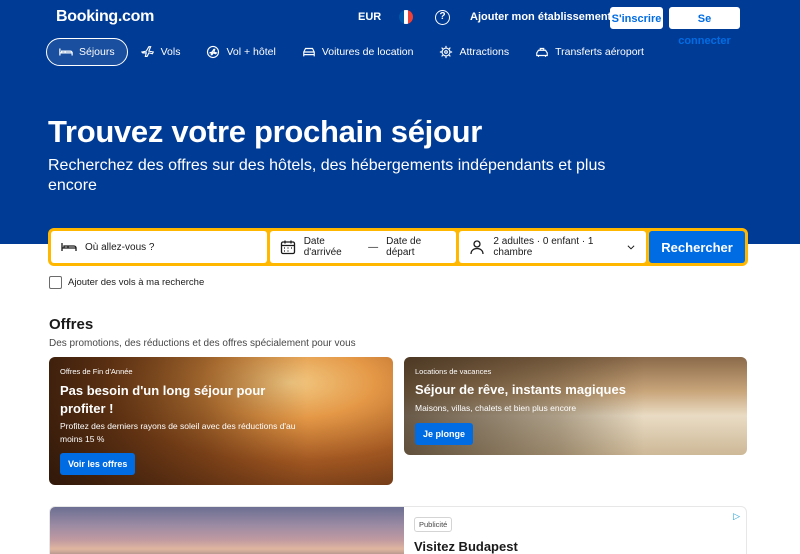  What do you see at coordinates (367, 52) in the screenshot?
I see `nav-label: Voitures de location` at bounding box center [367, 52].